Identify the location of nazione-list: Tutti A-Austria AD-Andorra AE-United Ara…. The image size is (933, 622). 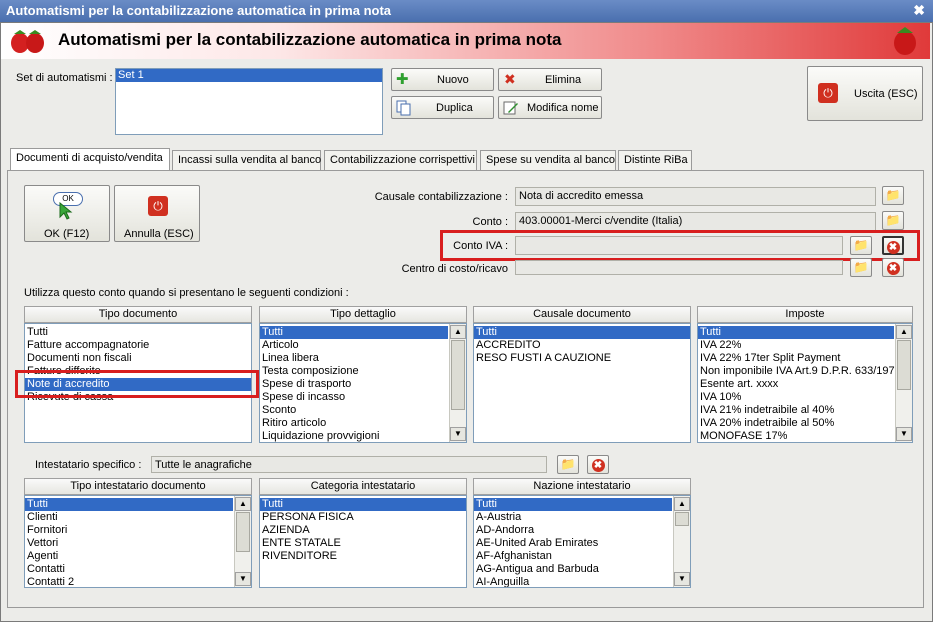
(582, 541).